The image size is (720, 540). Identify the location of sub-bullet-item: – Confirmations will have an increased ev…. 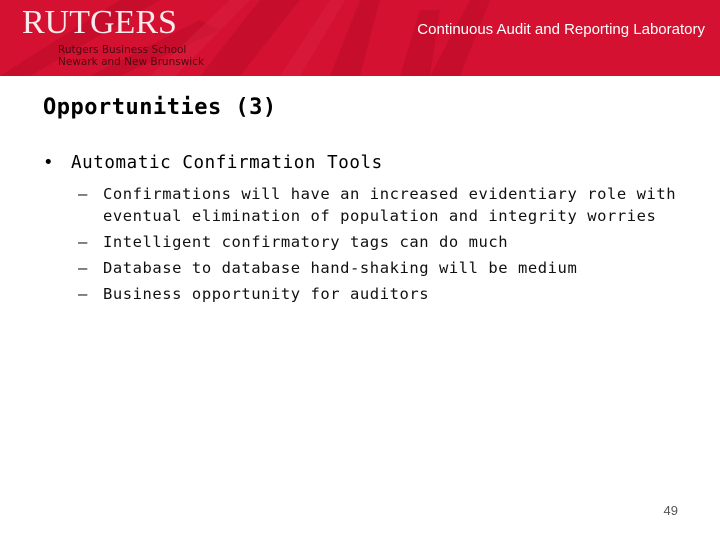
(388, 205).